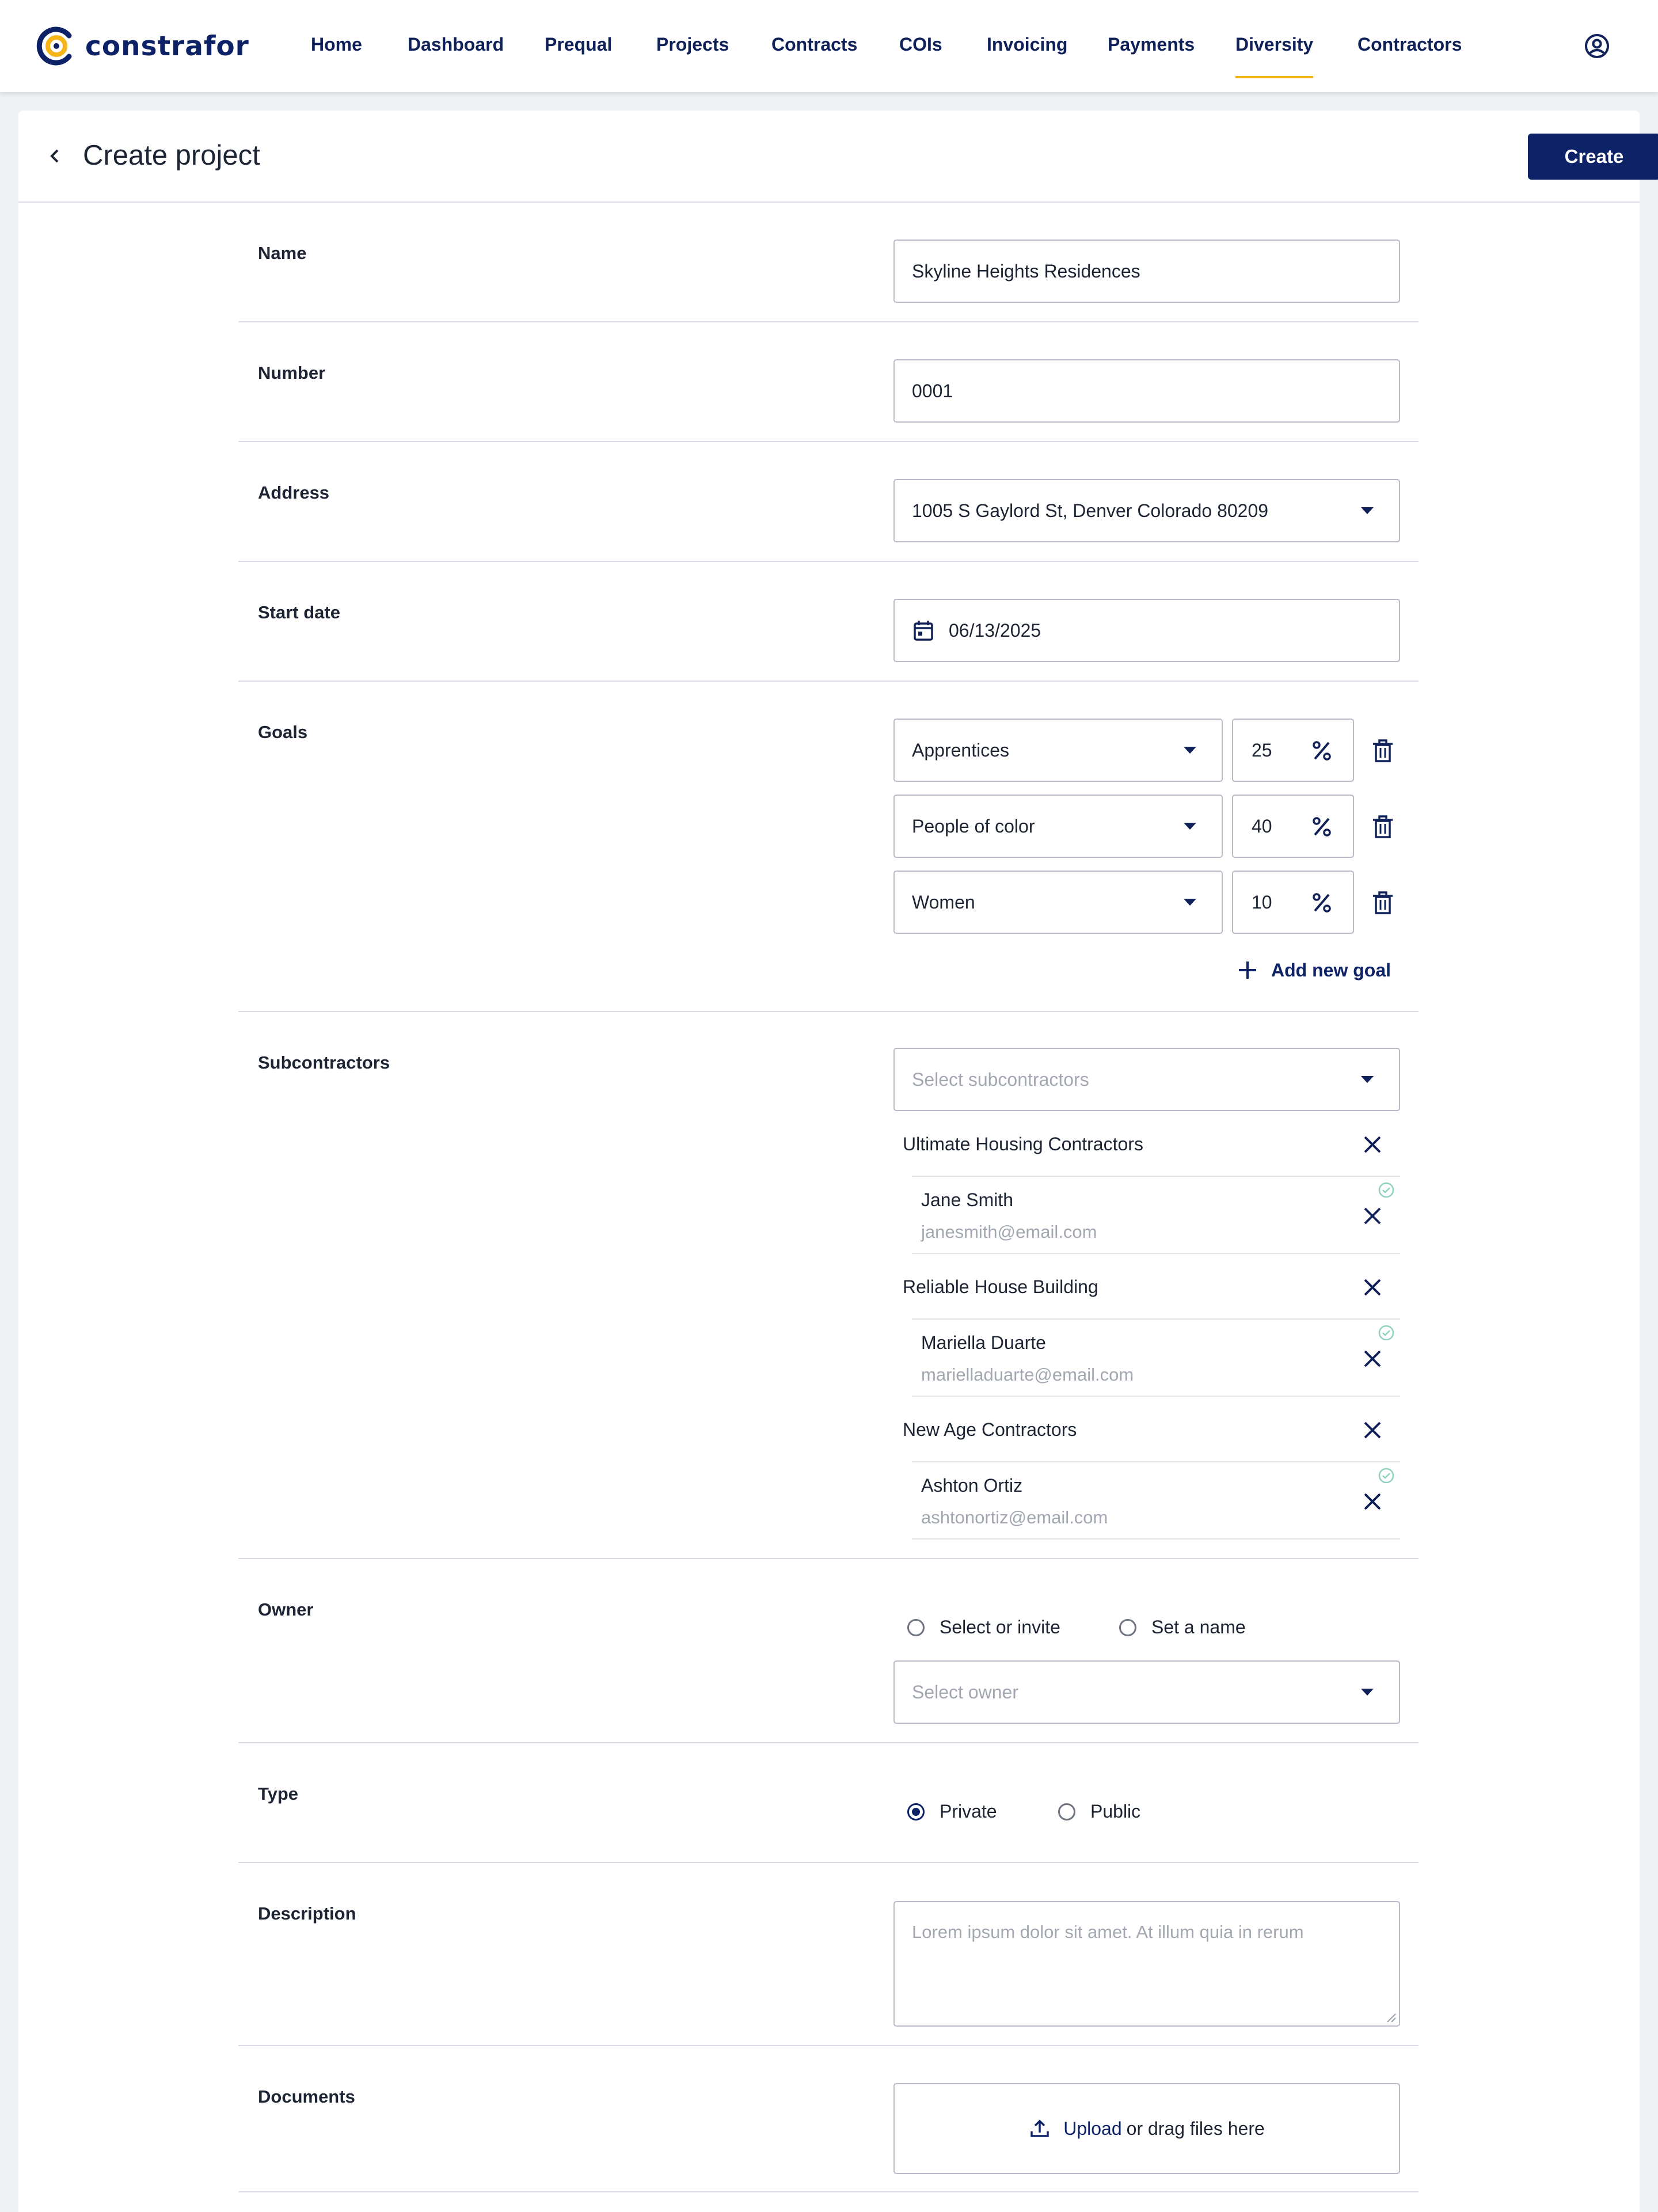  What do you see at coordinates (307, 1914) in the screenshot?
I see `description-label: Description` at bounding box center [307, 1914].